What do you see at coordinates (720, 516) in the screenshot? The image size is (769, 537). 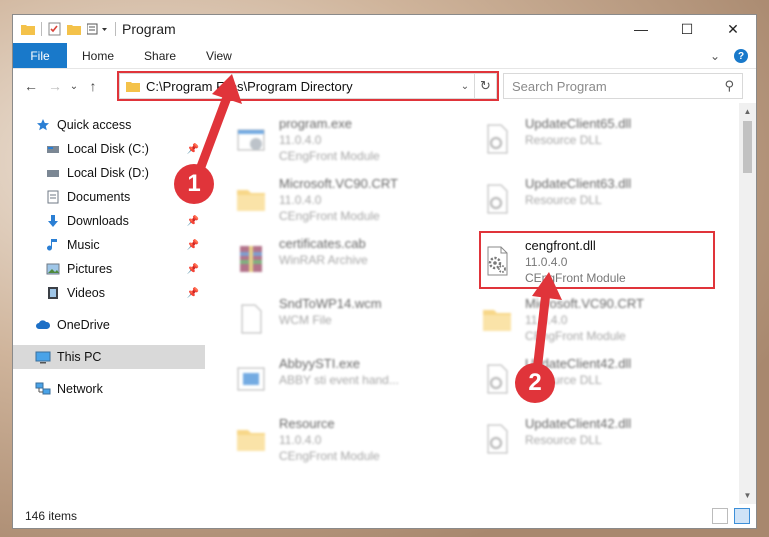 I see `details-view-icon` at bounding box center [720, 516].